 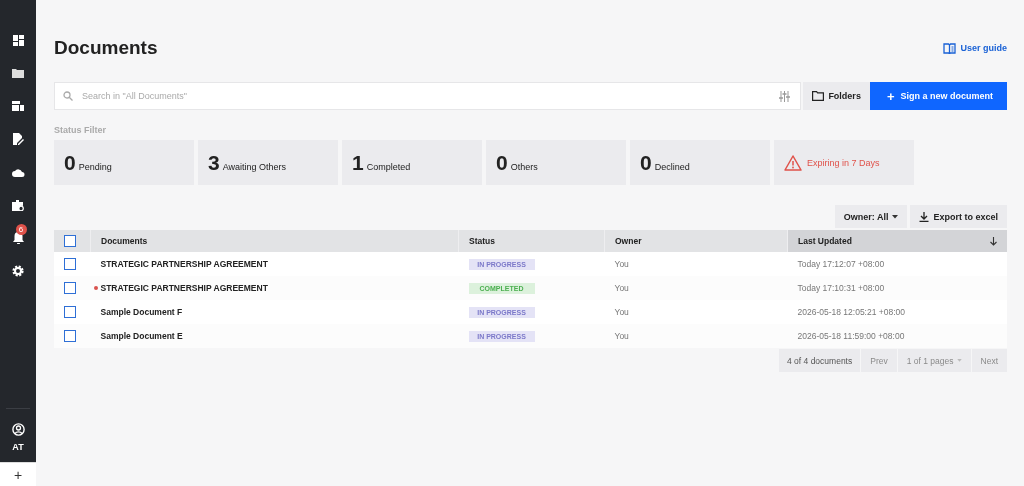 I want to click on dashboard-icon, so click(x=18, y=40).